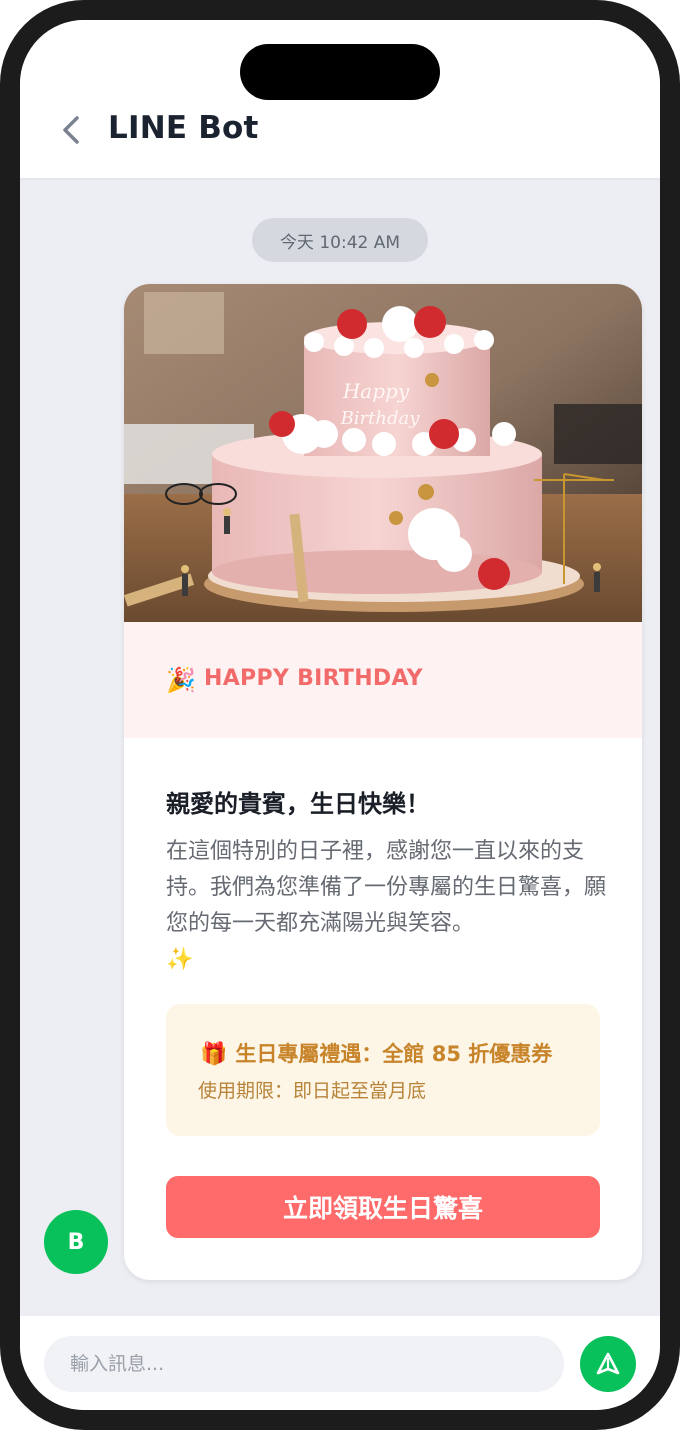 The width and height of the screenshot is (680, 1430). I want to click on offer-title-row: 🎁 生日專屬禮遇：全館 85 折優惠券, so click(376, 1053).